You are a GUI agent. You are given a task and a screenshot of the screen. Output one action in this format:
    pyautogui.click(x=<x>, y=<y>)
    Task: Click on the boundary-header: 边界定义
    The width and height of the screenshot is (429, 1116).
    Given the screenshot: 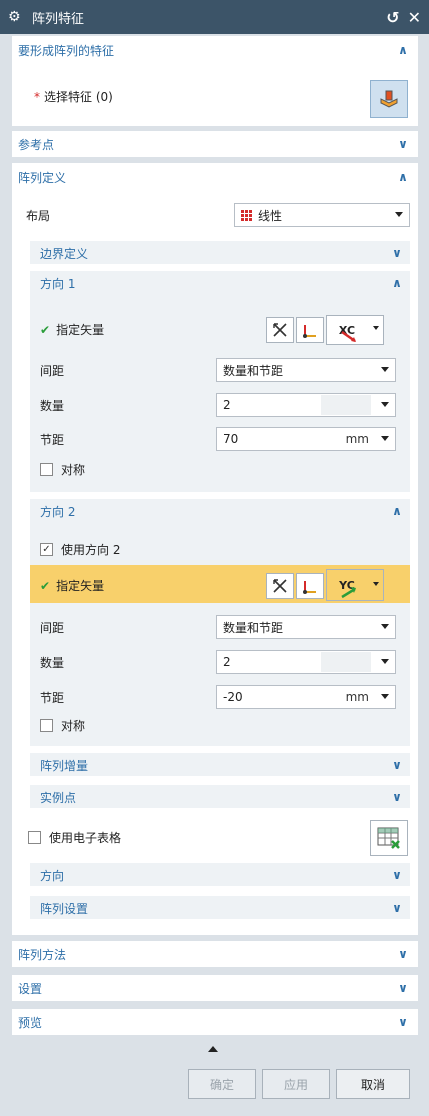 What is the action you would take?
    pyautogui.click(x=220, y=253)
    